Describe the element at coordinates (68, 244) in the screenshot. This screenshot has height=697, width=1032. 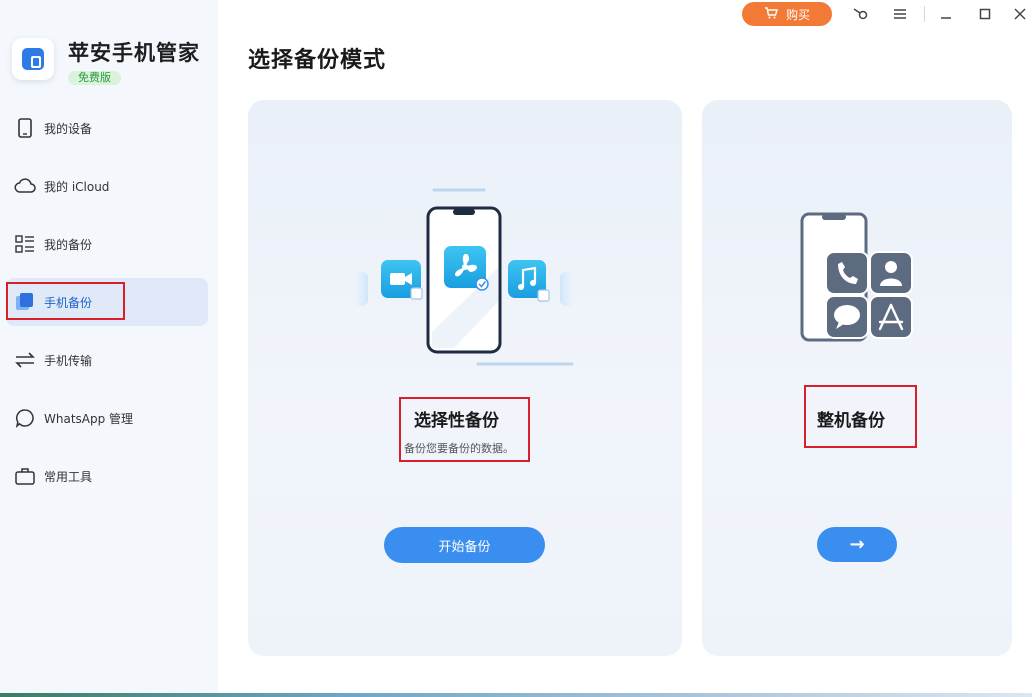
I see `sidebar-item-label: 我的备份` at that location.